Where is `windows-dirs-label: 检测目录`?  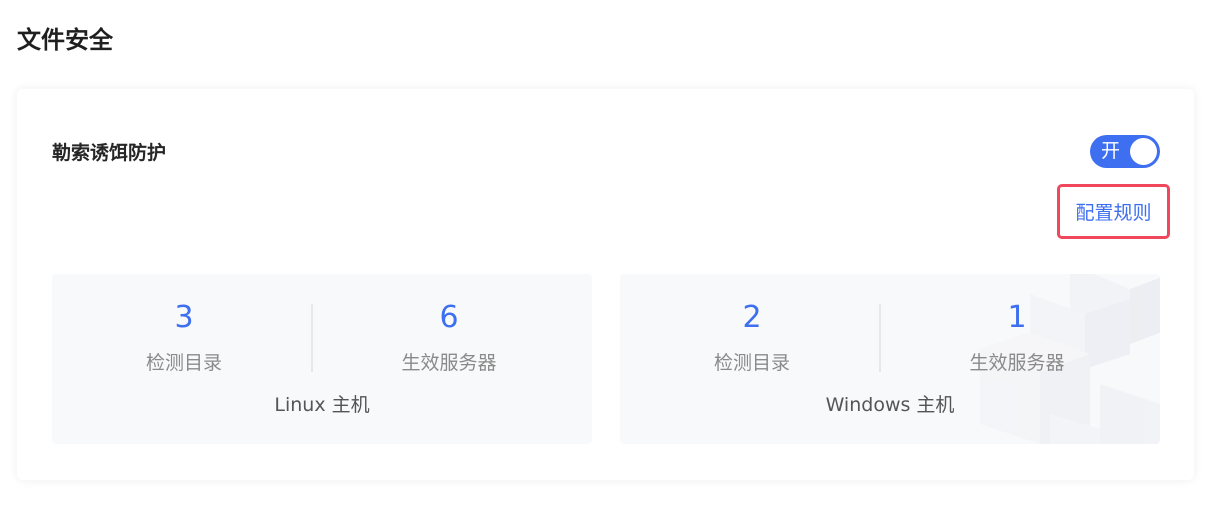 windows-dirs-label: 检测目录 is located at coordinates (751, 363).